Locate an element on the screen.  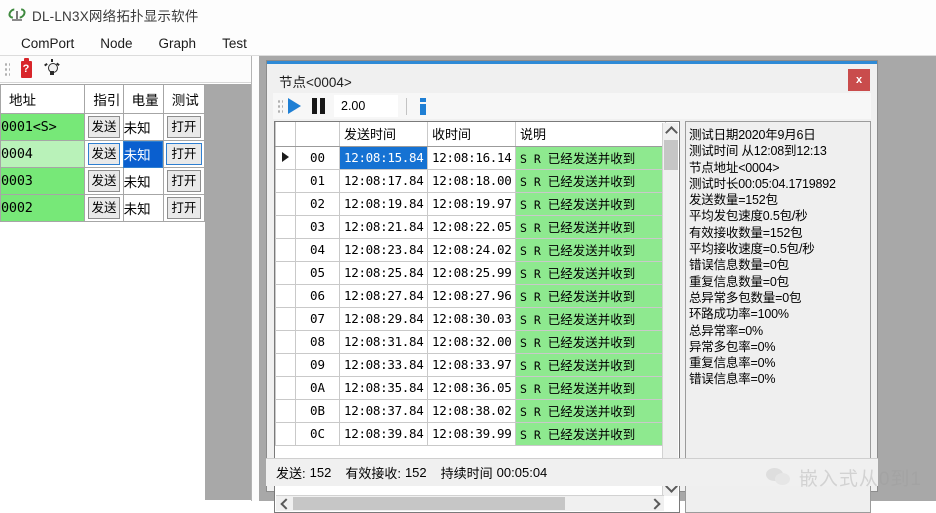
play-icon is located at coordinates (294, 106).